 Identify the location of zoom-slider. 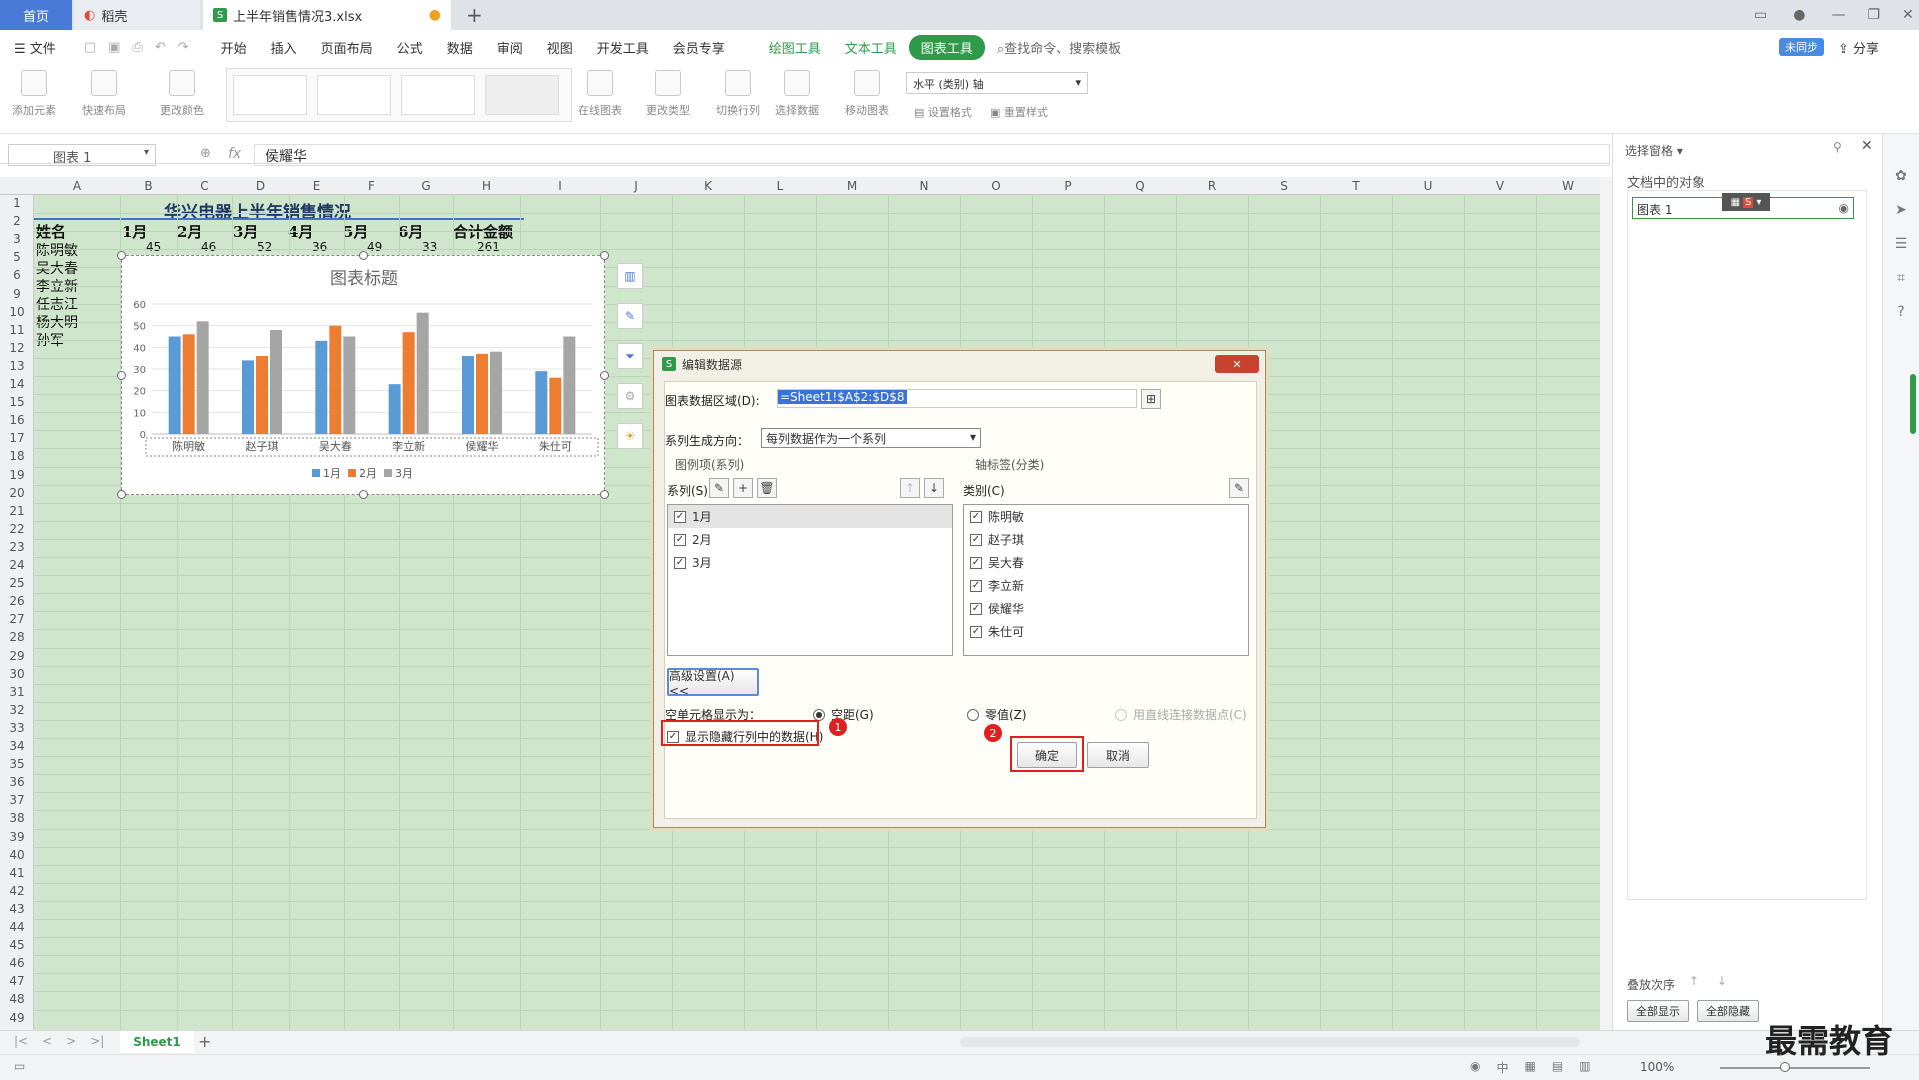
(1795, 1068).